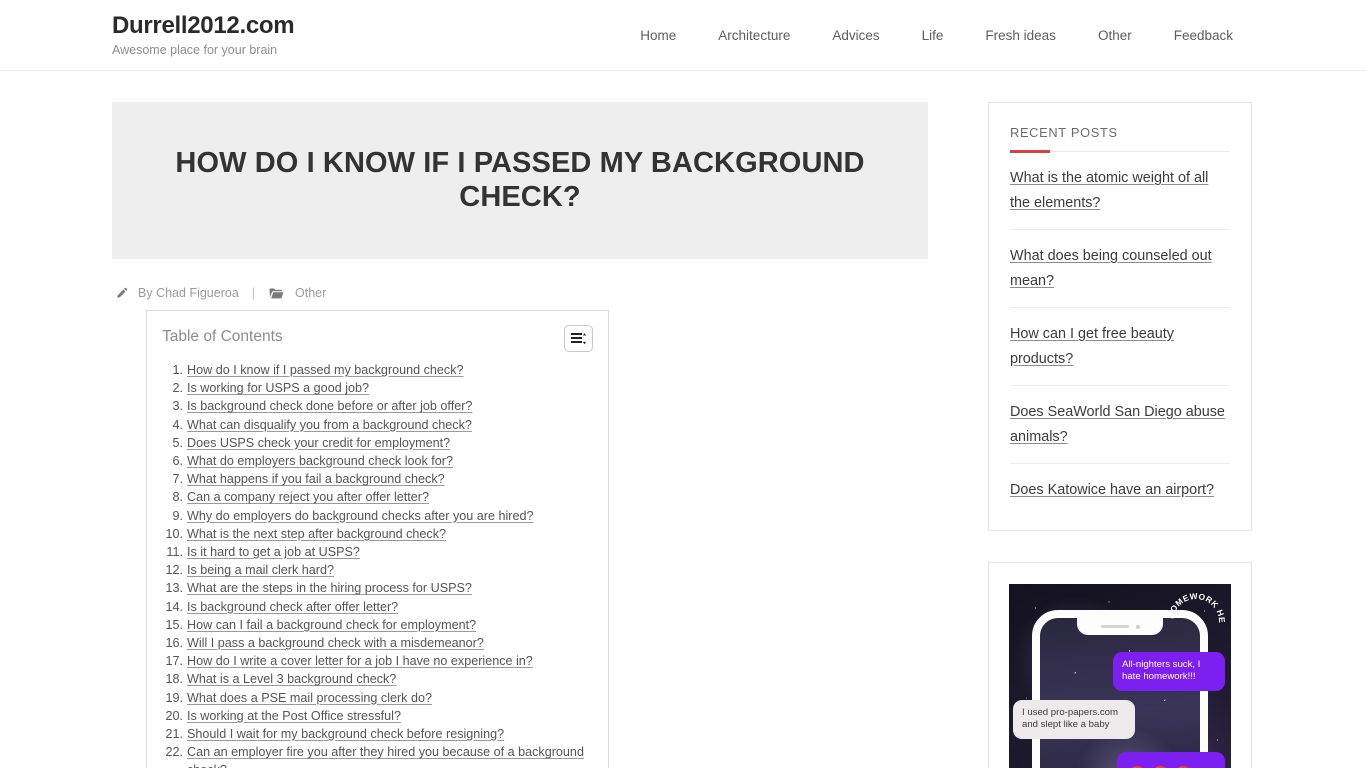  What do you see at coordinates (520, 293) in the screenshot?
I see `post-meta: By Chad Figueroa | Other` at bounding box center [520, 293].